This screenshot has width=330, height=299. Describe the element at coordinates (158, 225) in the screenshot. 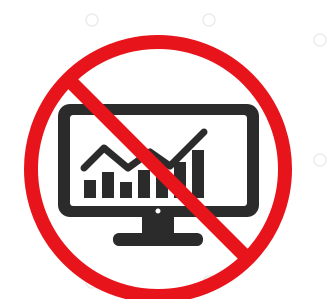

I see `monitor-neck` at that location.